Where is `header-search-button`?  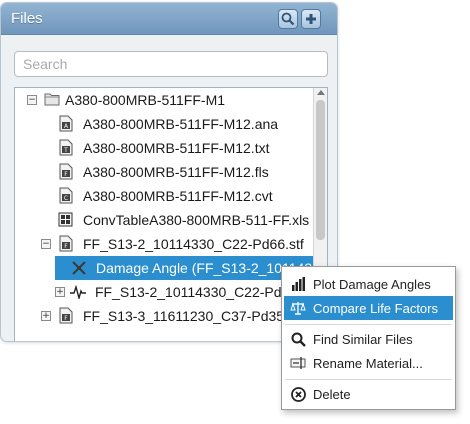
header-search-button is located at coordinates (288, 19).